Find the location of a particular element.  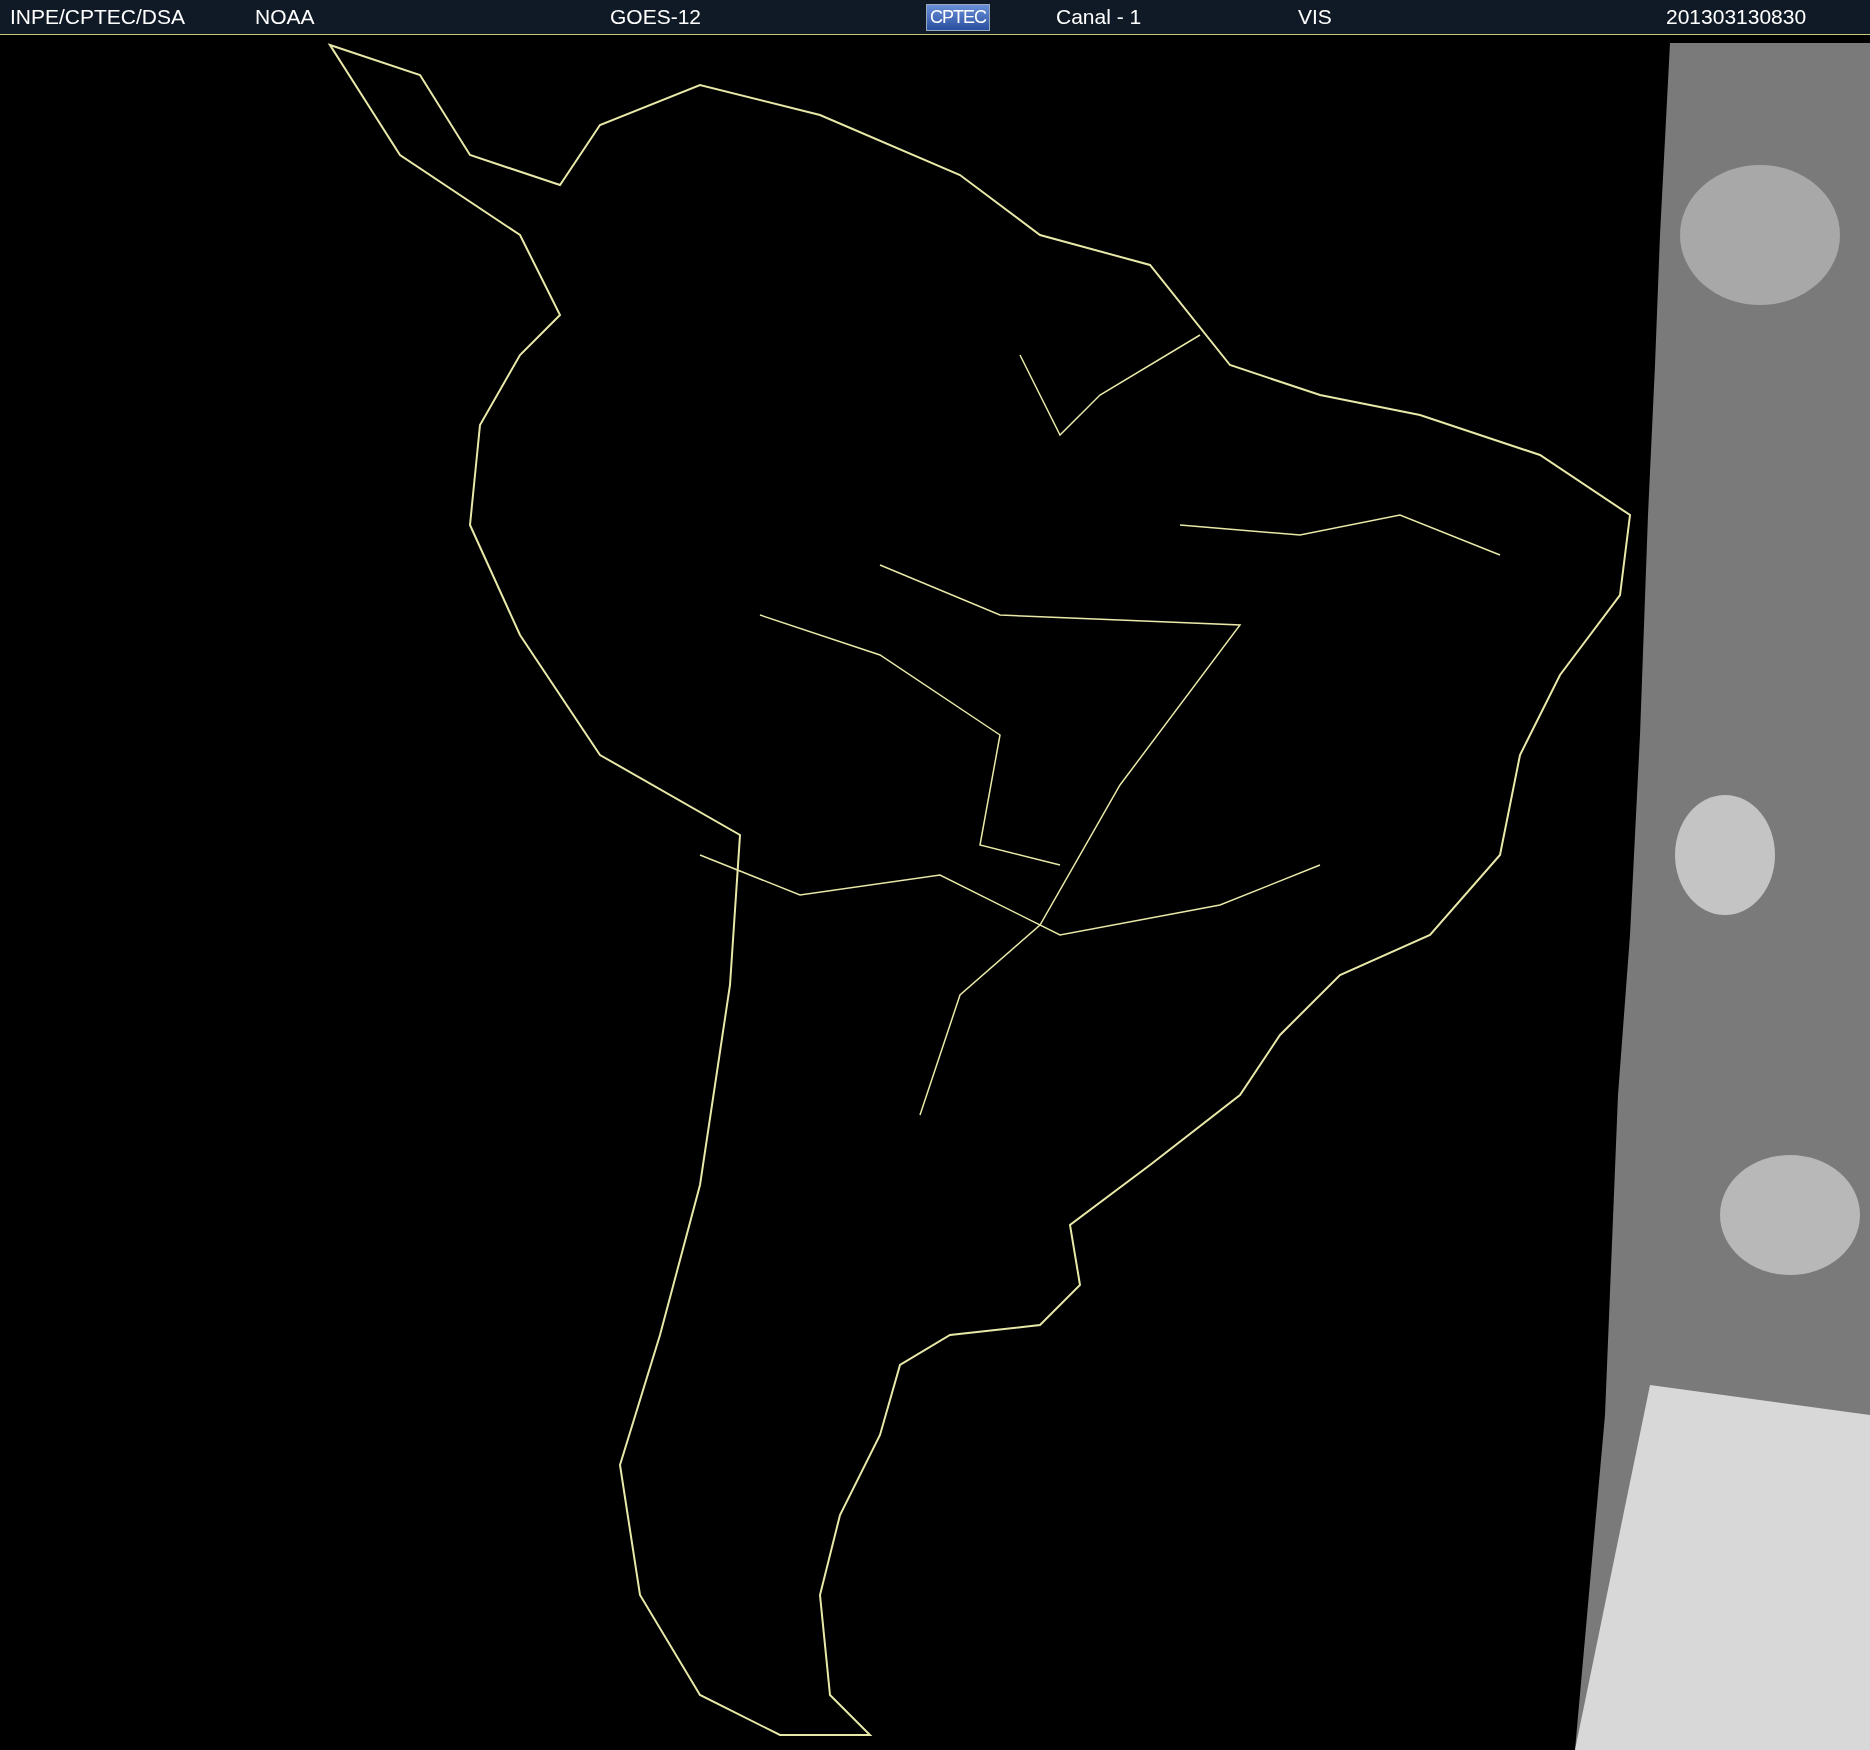

header-label: INPE/CPTEC/DSA is located at coordinates (98, 17).